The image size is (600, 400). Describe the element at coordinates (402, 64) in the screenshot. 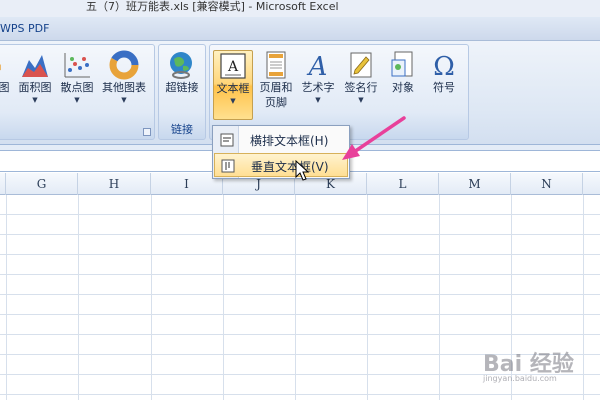

I see `object-icon` at that location.